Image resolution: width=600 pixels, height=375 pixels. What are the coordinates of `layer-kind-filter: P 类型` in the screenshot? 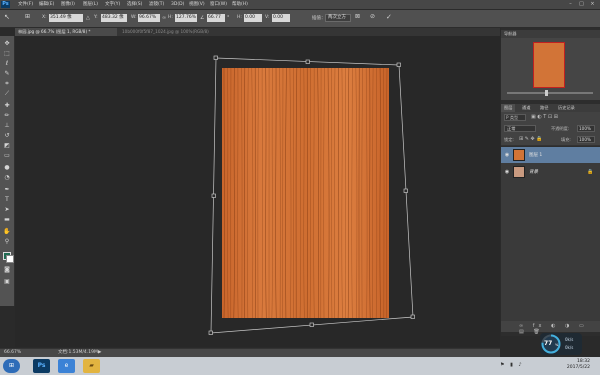 It's located at (515, 117).